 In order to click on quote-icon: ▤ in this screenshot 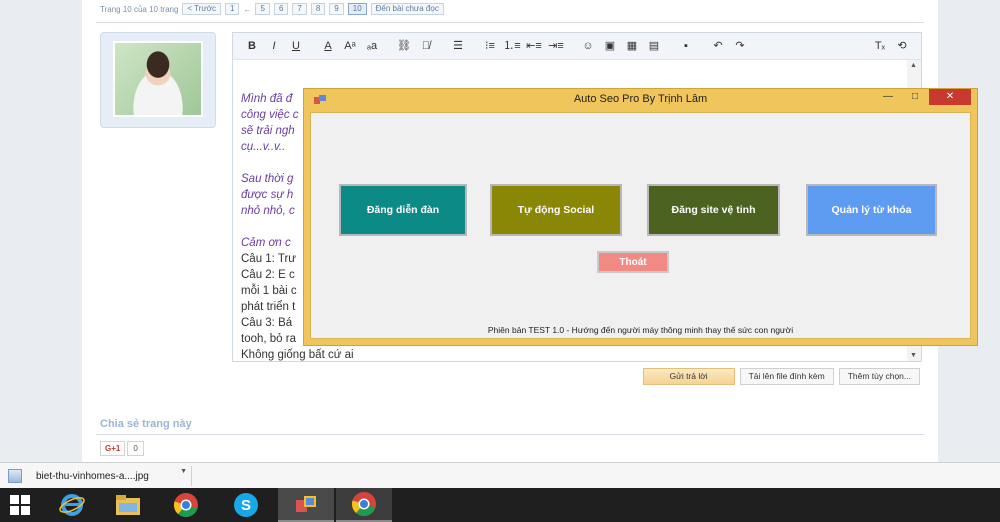, I will do `click(654, 46)`.